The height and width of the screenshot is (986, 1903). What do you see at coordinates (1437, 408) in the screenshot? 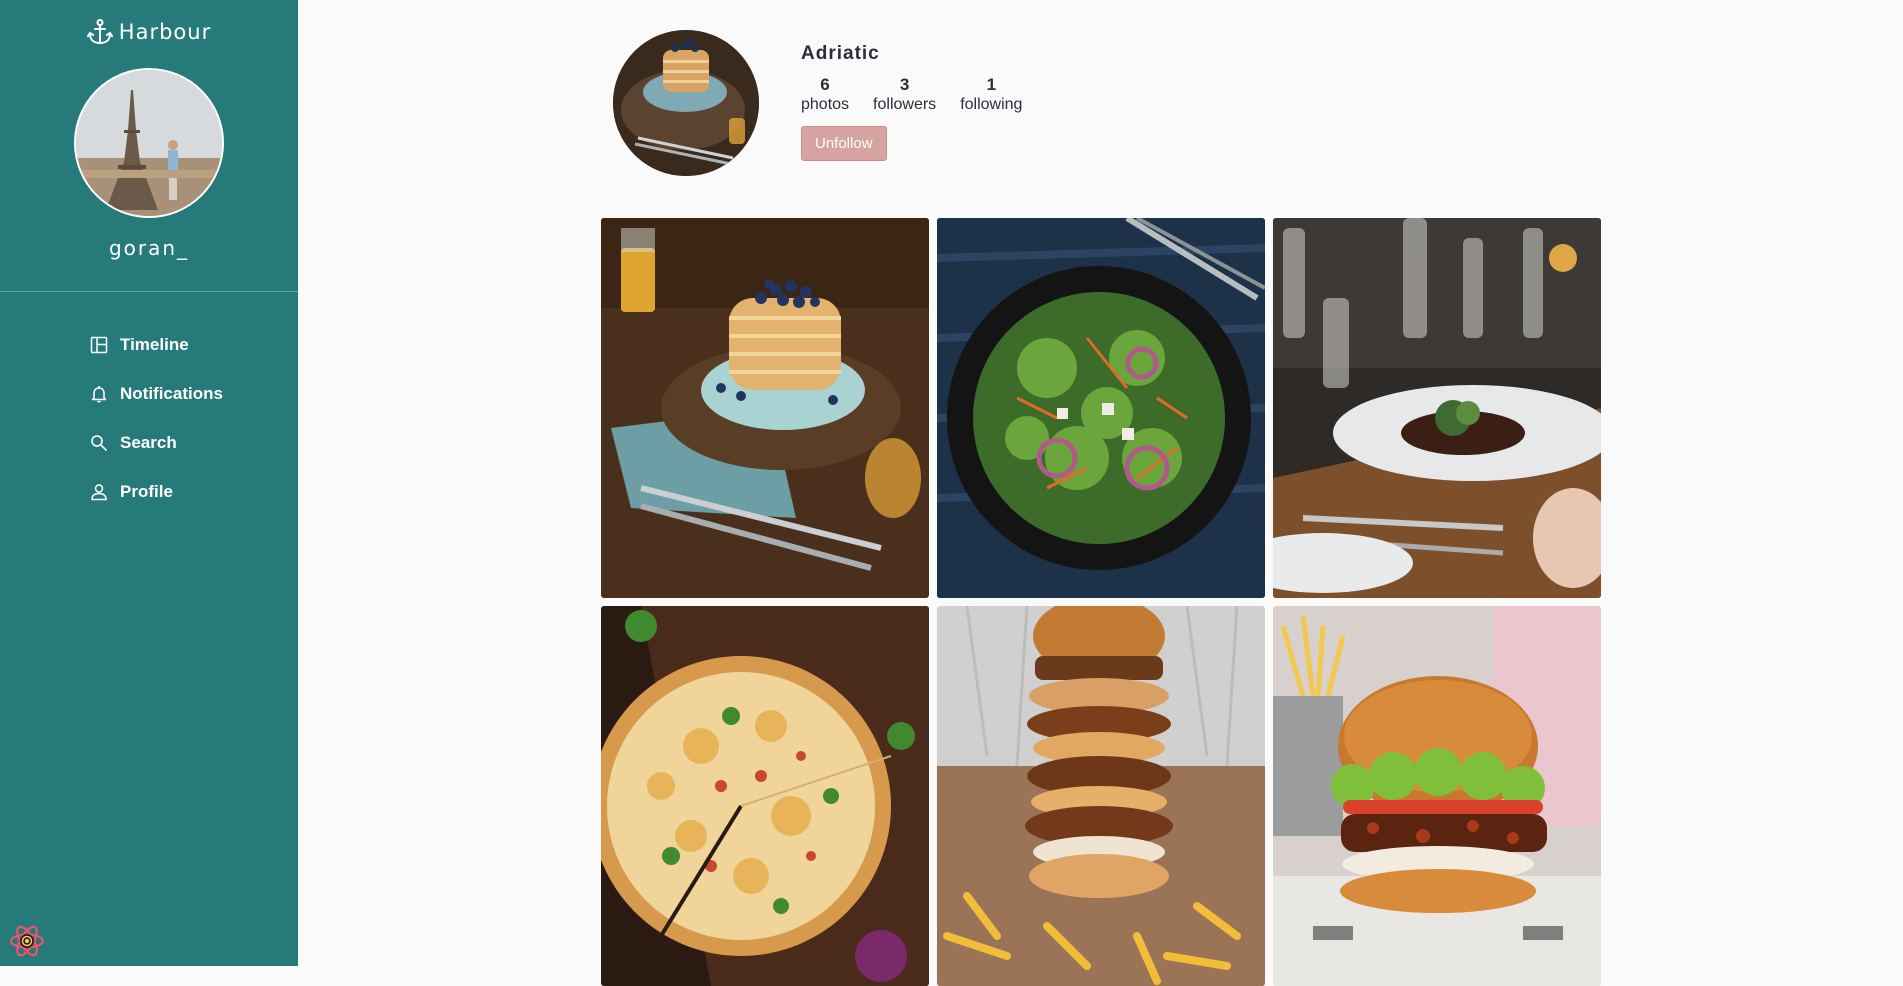
I see `plated-dish-photo` at bounding box center [1437, 408].